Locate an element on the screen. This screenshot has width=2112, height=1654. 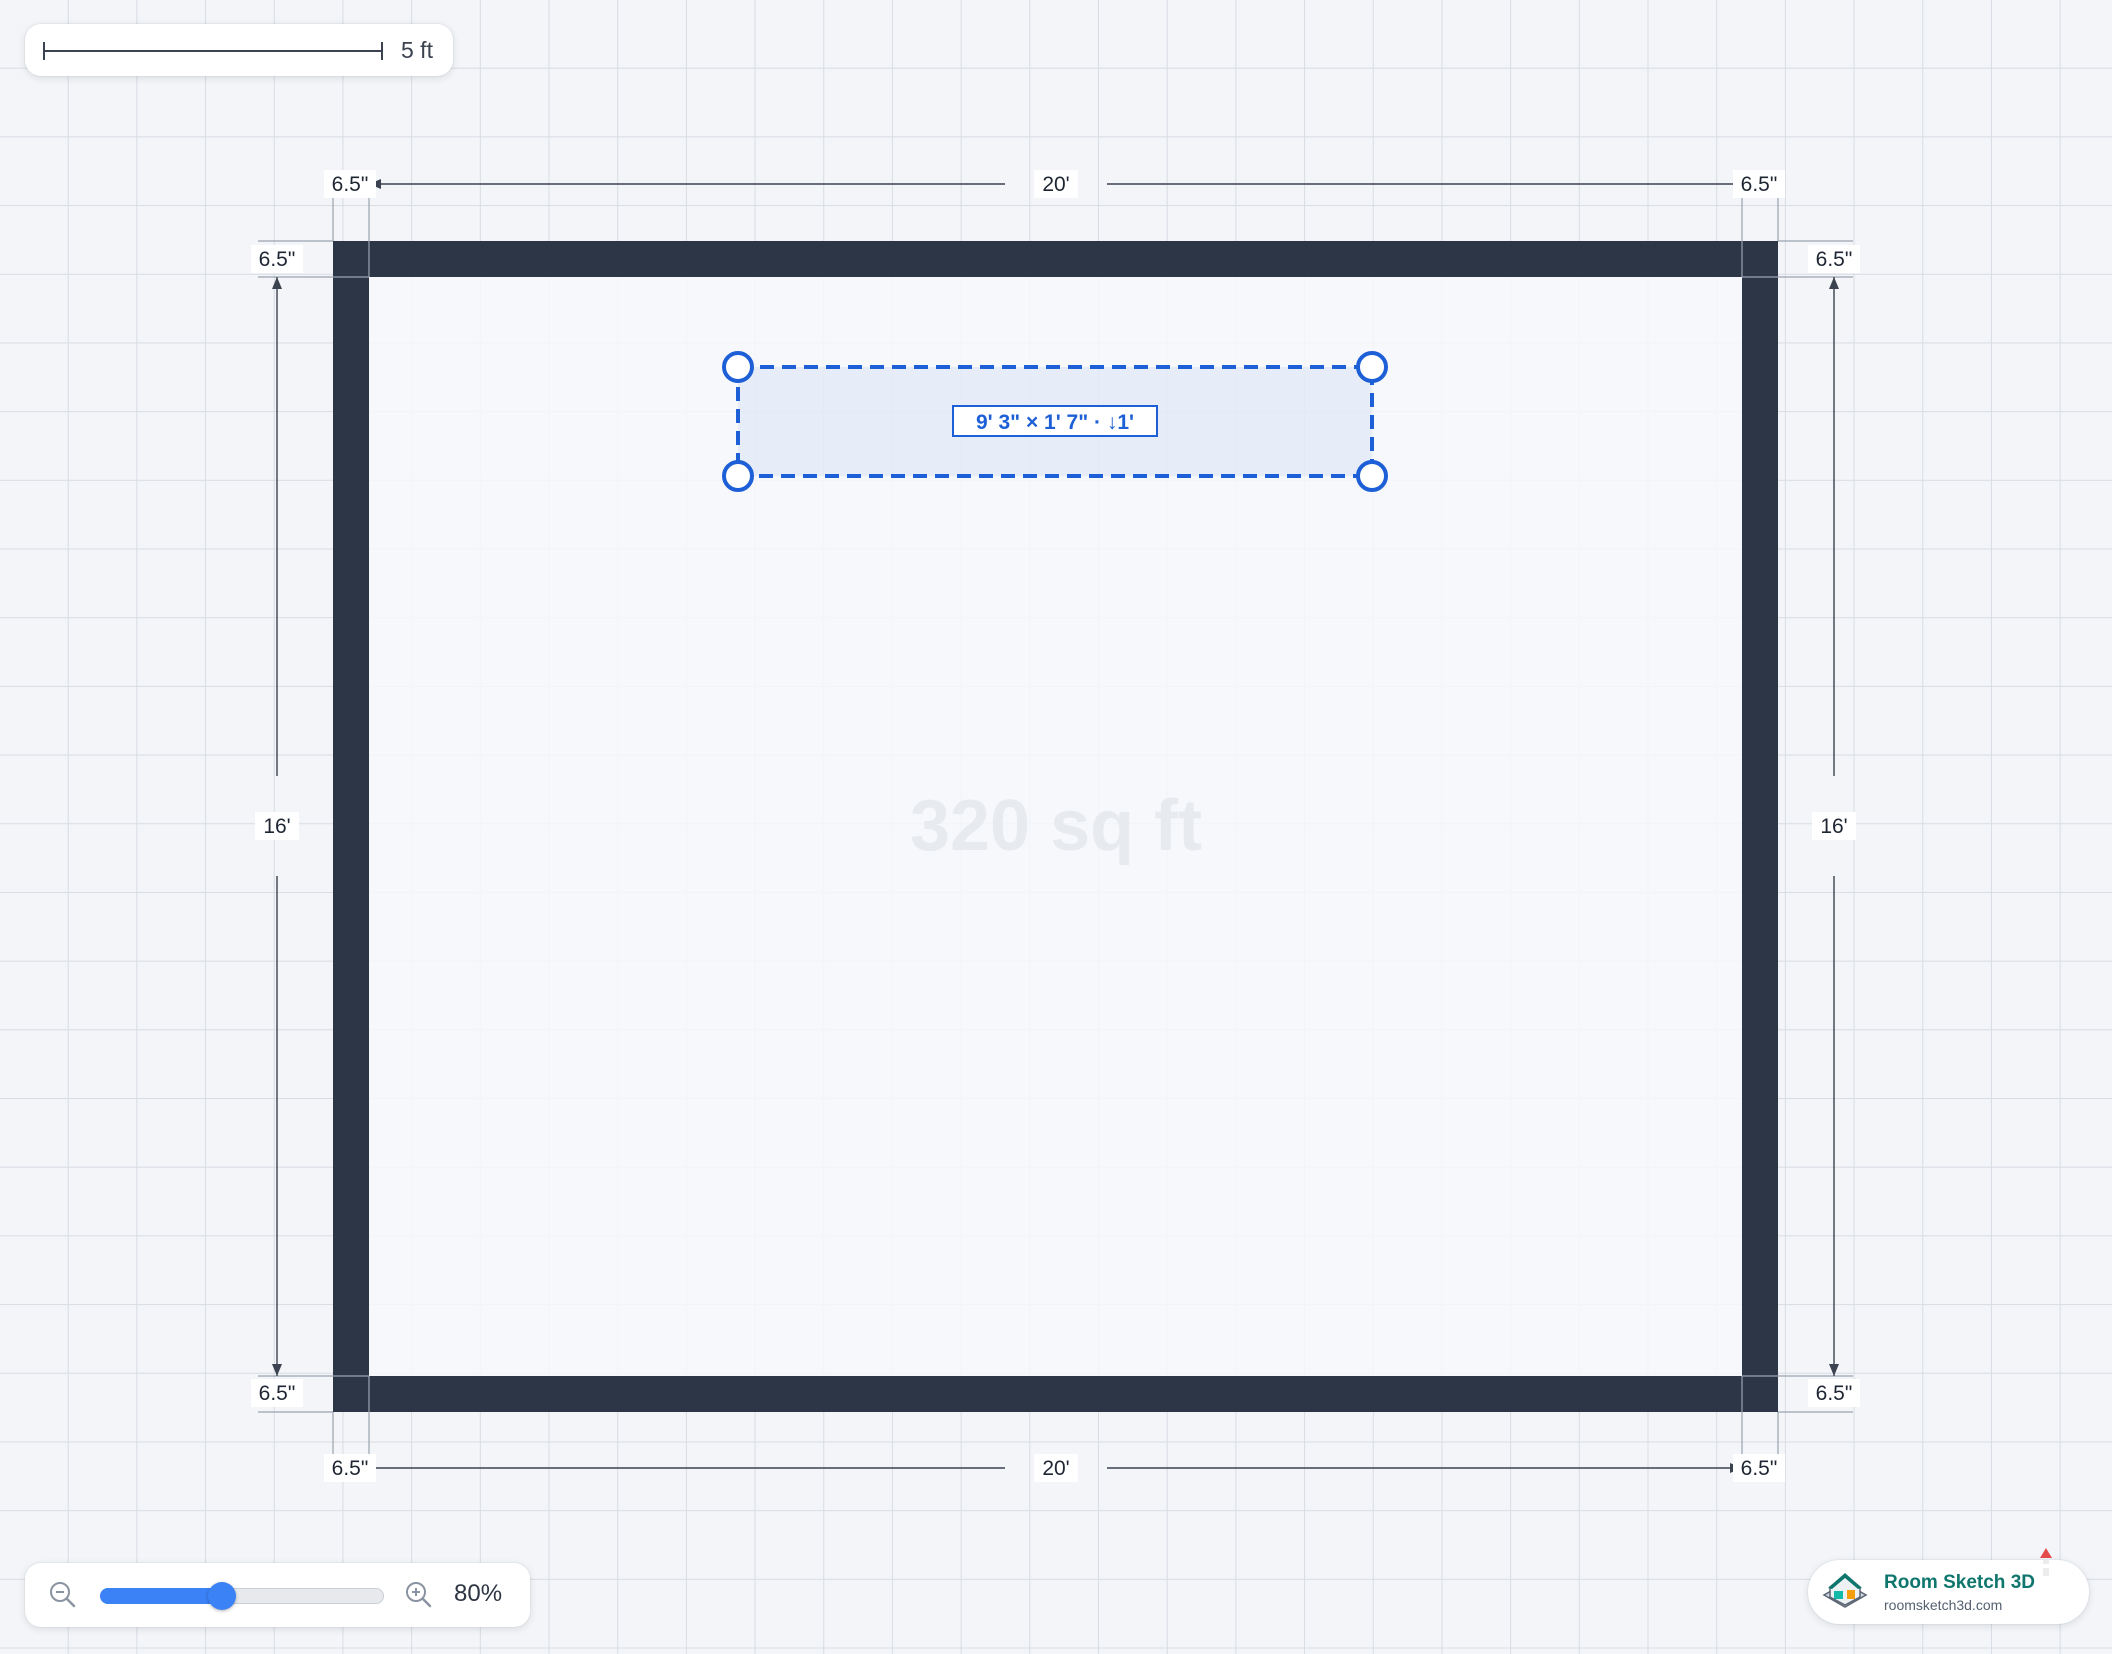
zoom-slider is located at coordinates (242, 1596).